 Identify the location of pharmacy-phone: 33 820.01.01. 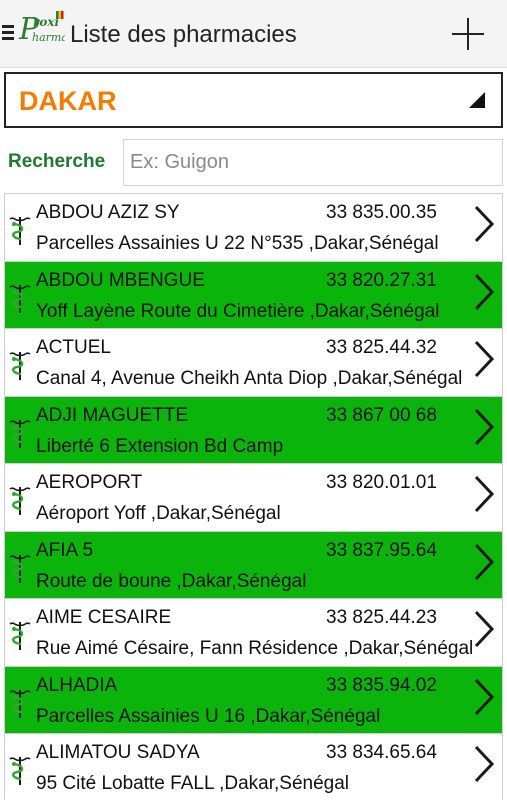
(381, 482).